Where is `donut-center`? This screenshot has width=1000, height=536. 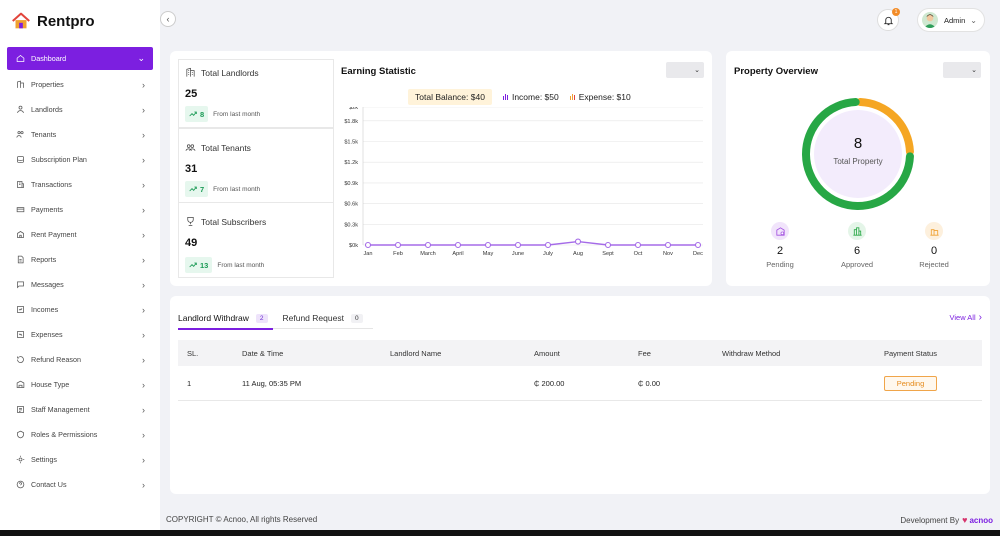
donut-center is located at coordinates (858, 154).